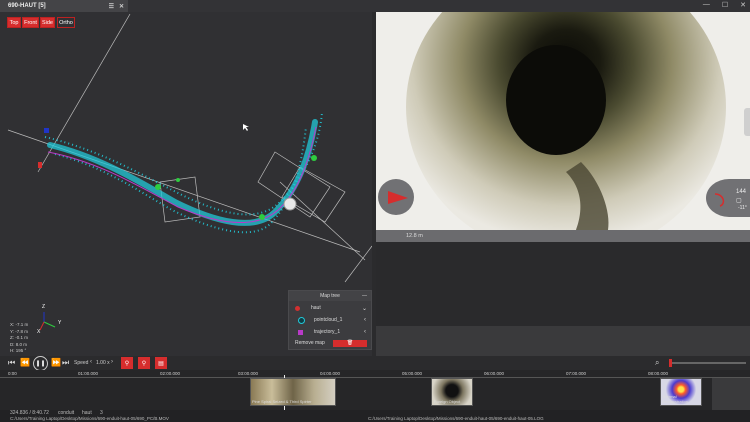  I want to click on list-icon: ☰, so click(111, 6).